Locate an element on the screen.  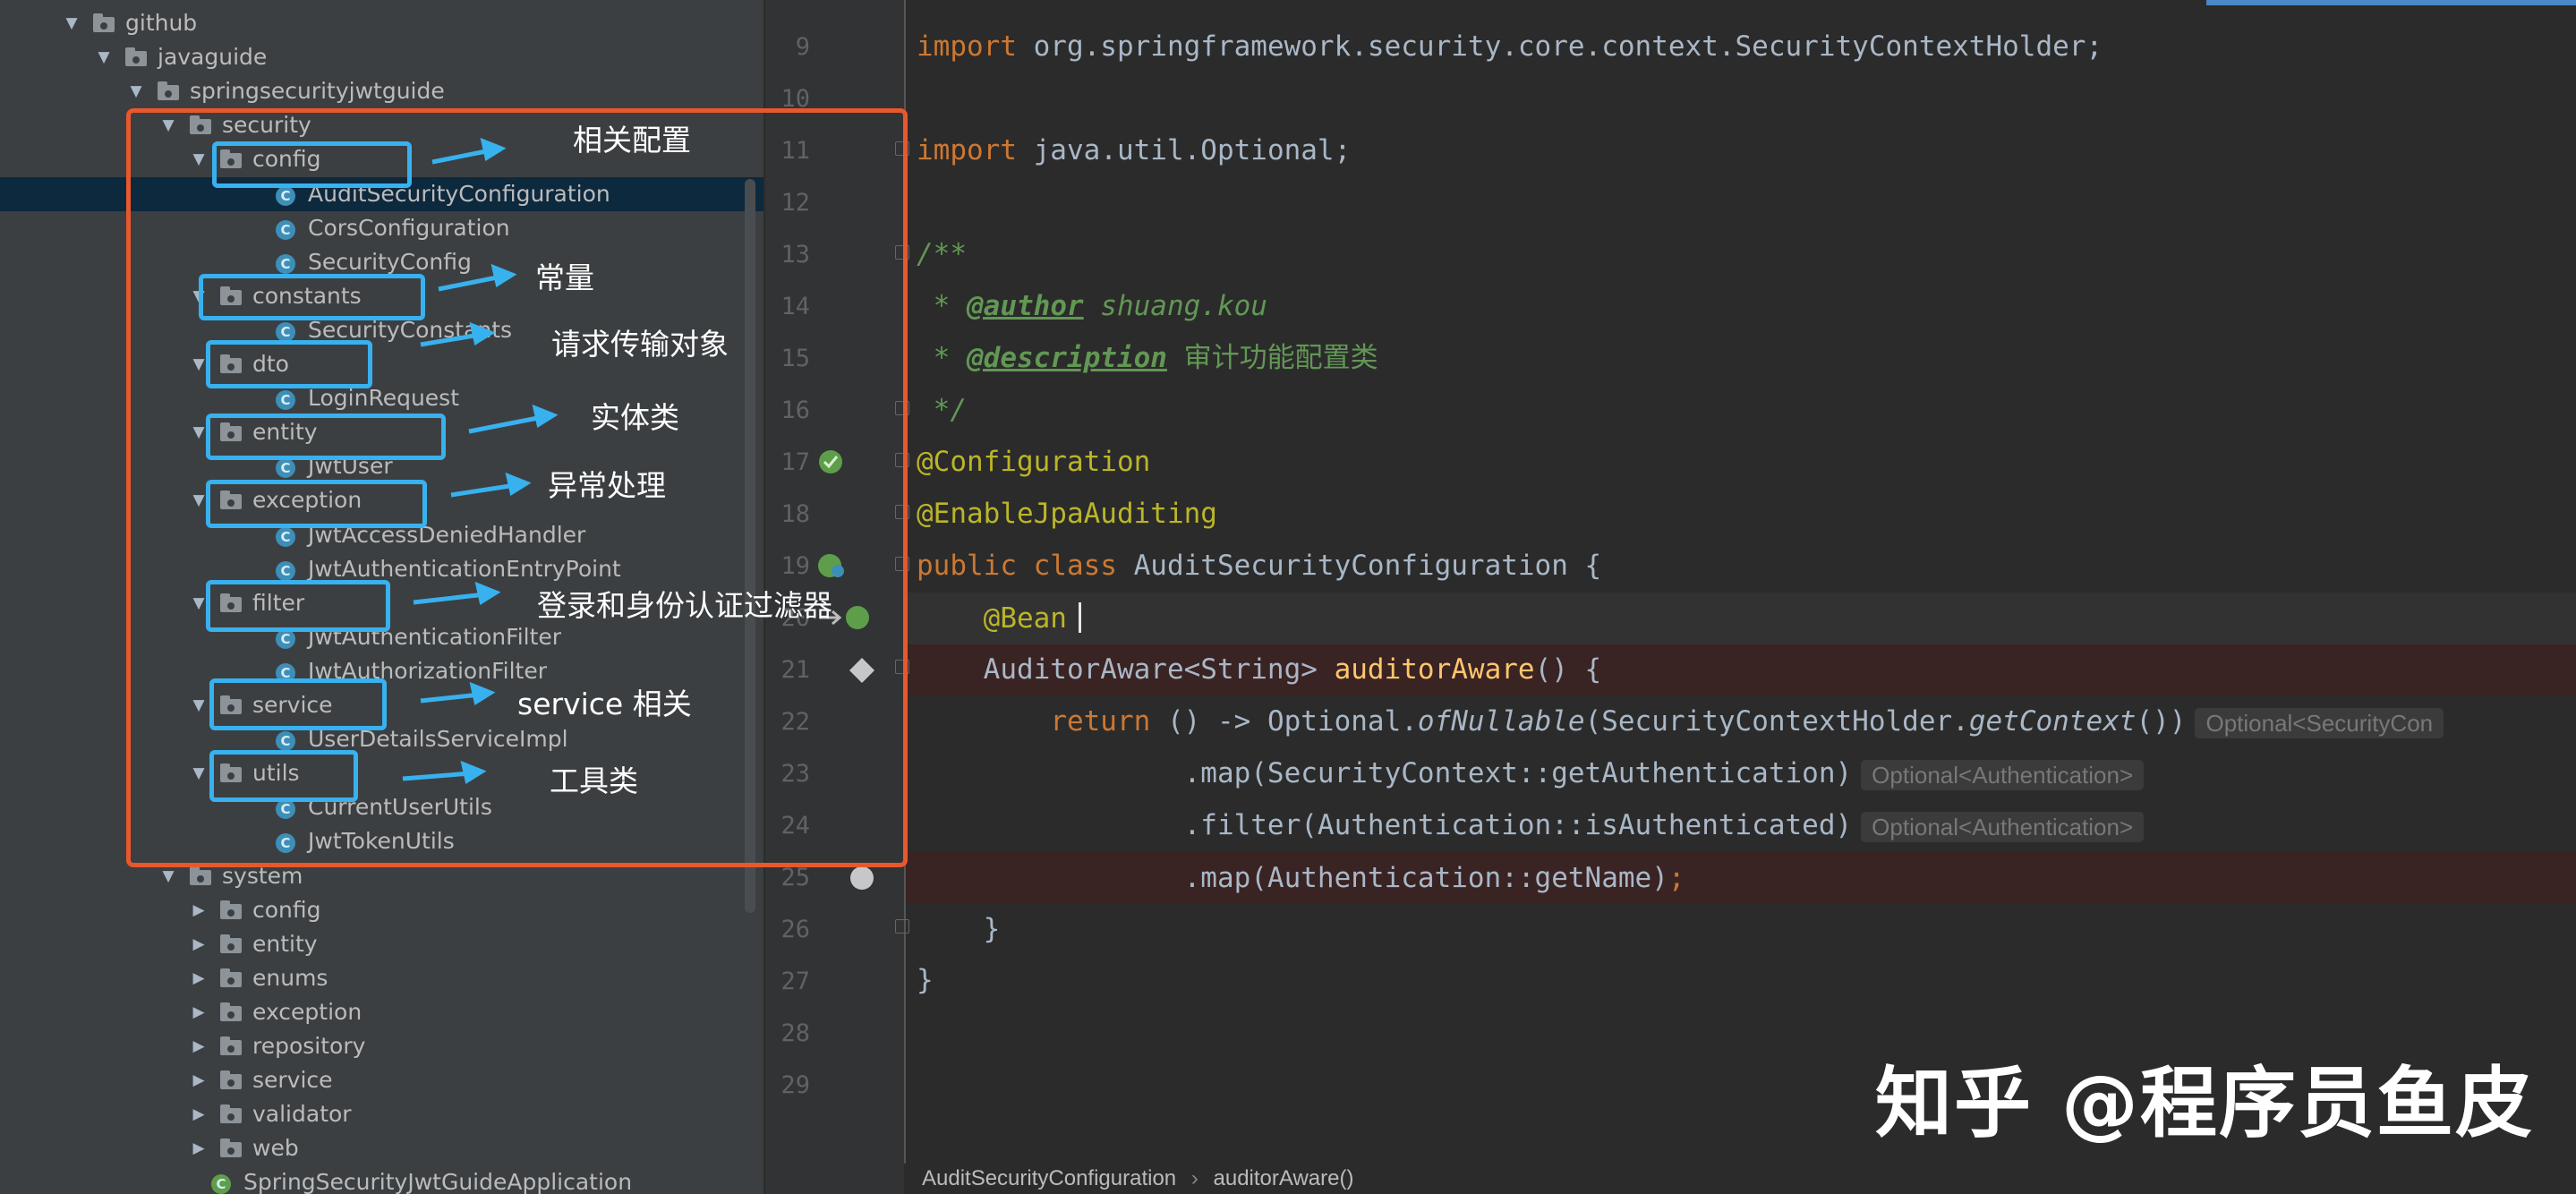
code-line: AuditorAware<String> auditorAware() { is located at coordinates (1259, 669).